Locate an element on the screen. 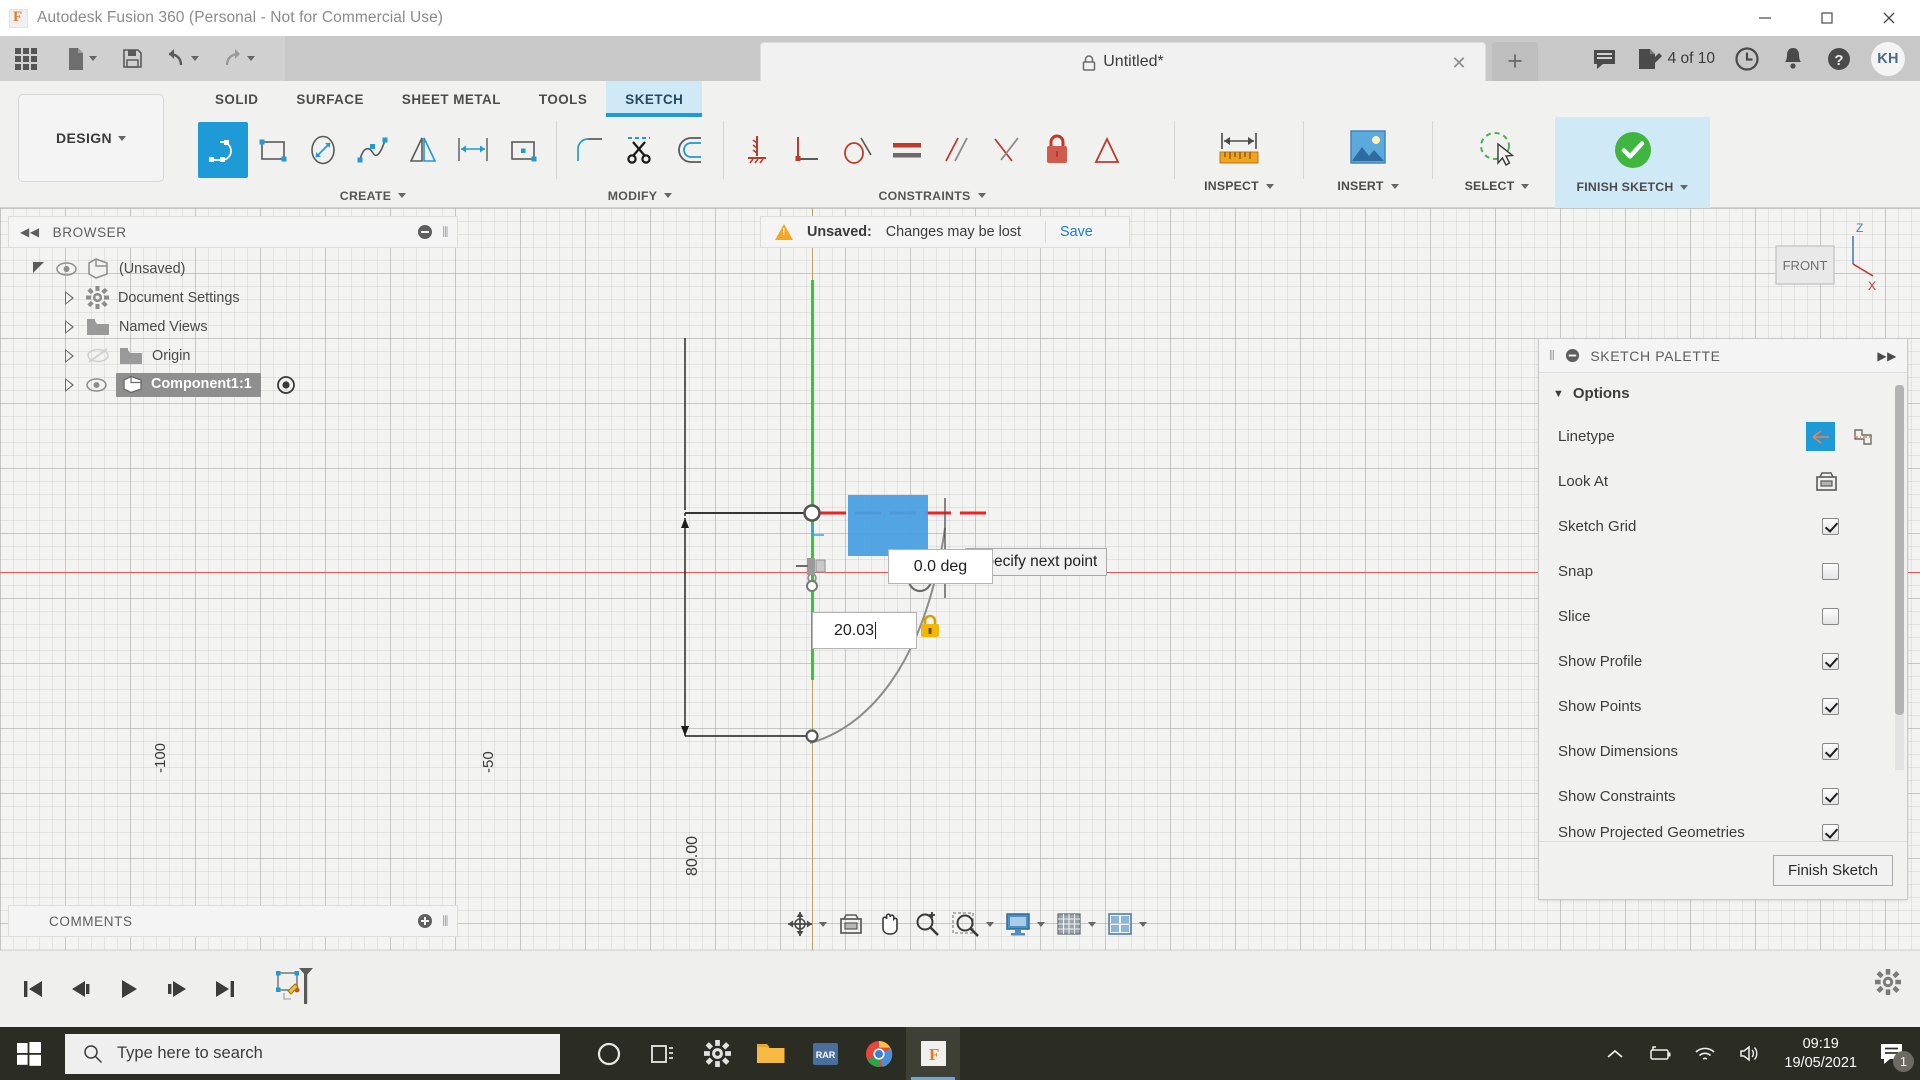 This screenshot has height=1080, width=1920. close-button is located at coordinates (1889, 18).